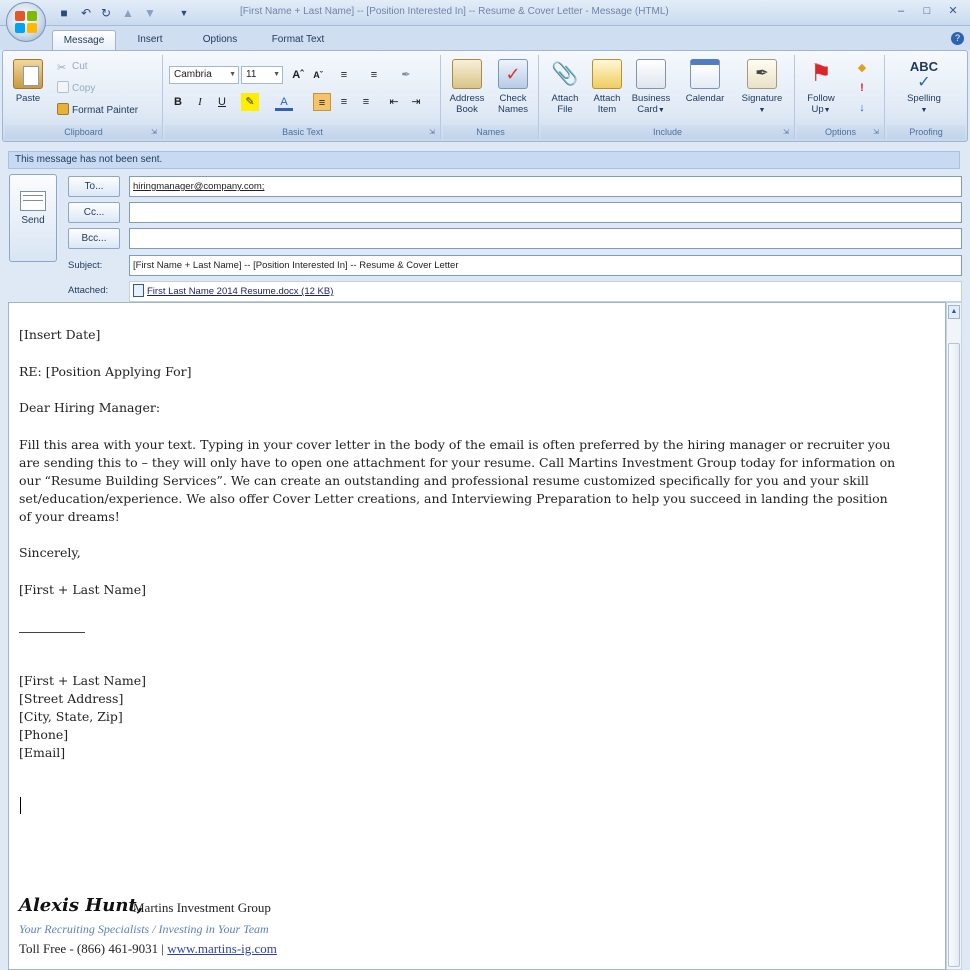  I want to click on format-painter-button: Format Painter, so click(97, 111).